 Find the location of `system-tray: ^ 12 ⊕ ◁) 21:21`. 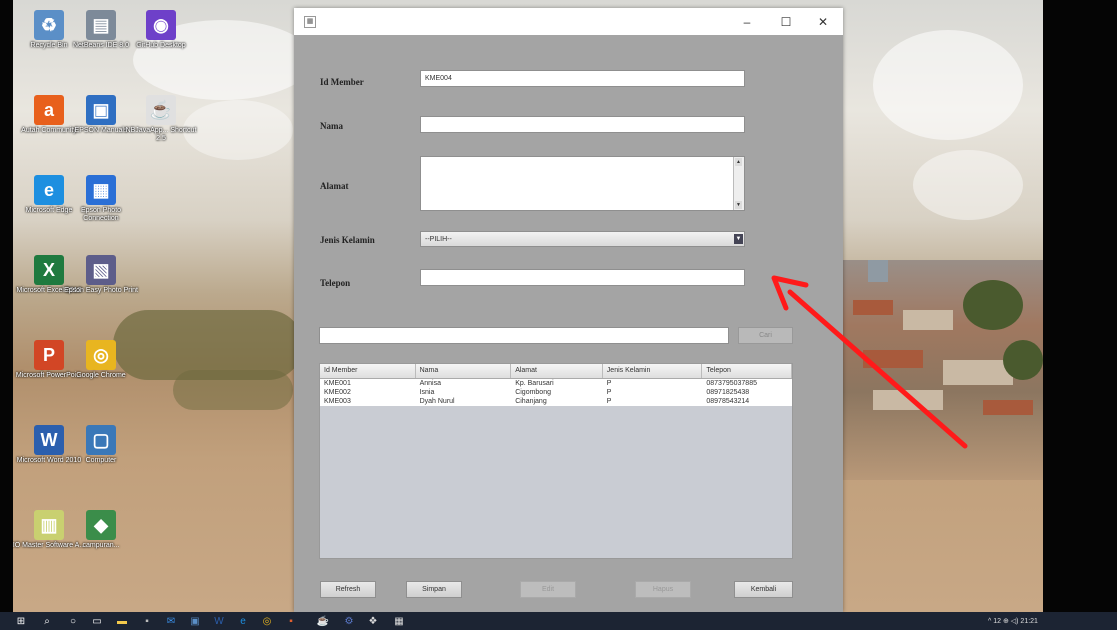

system-tray: ^ 12 ⊕ ◁) 21:21 is located at coordinates (1013, 621).